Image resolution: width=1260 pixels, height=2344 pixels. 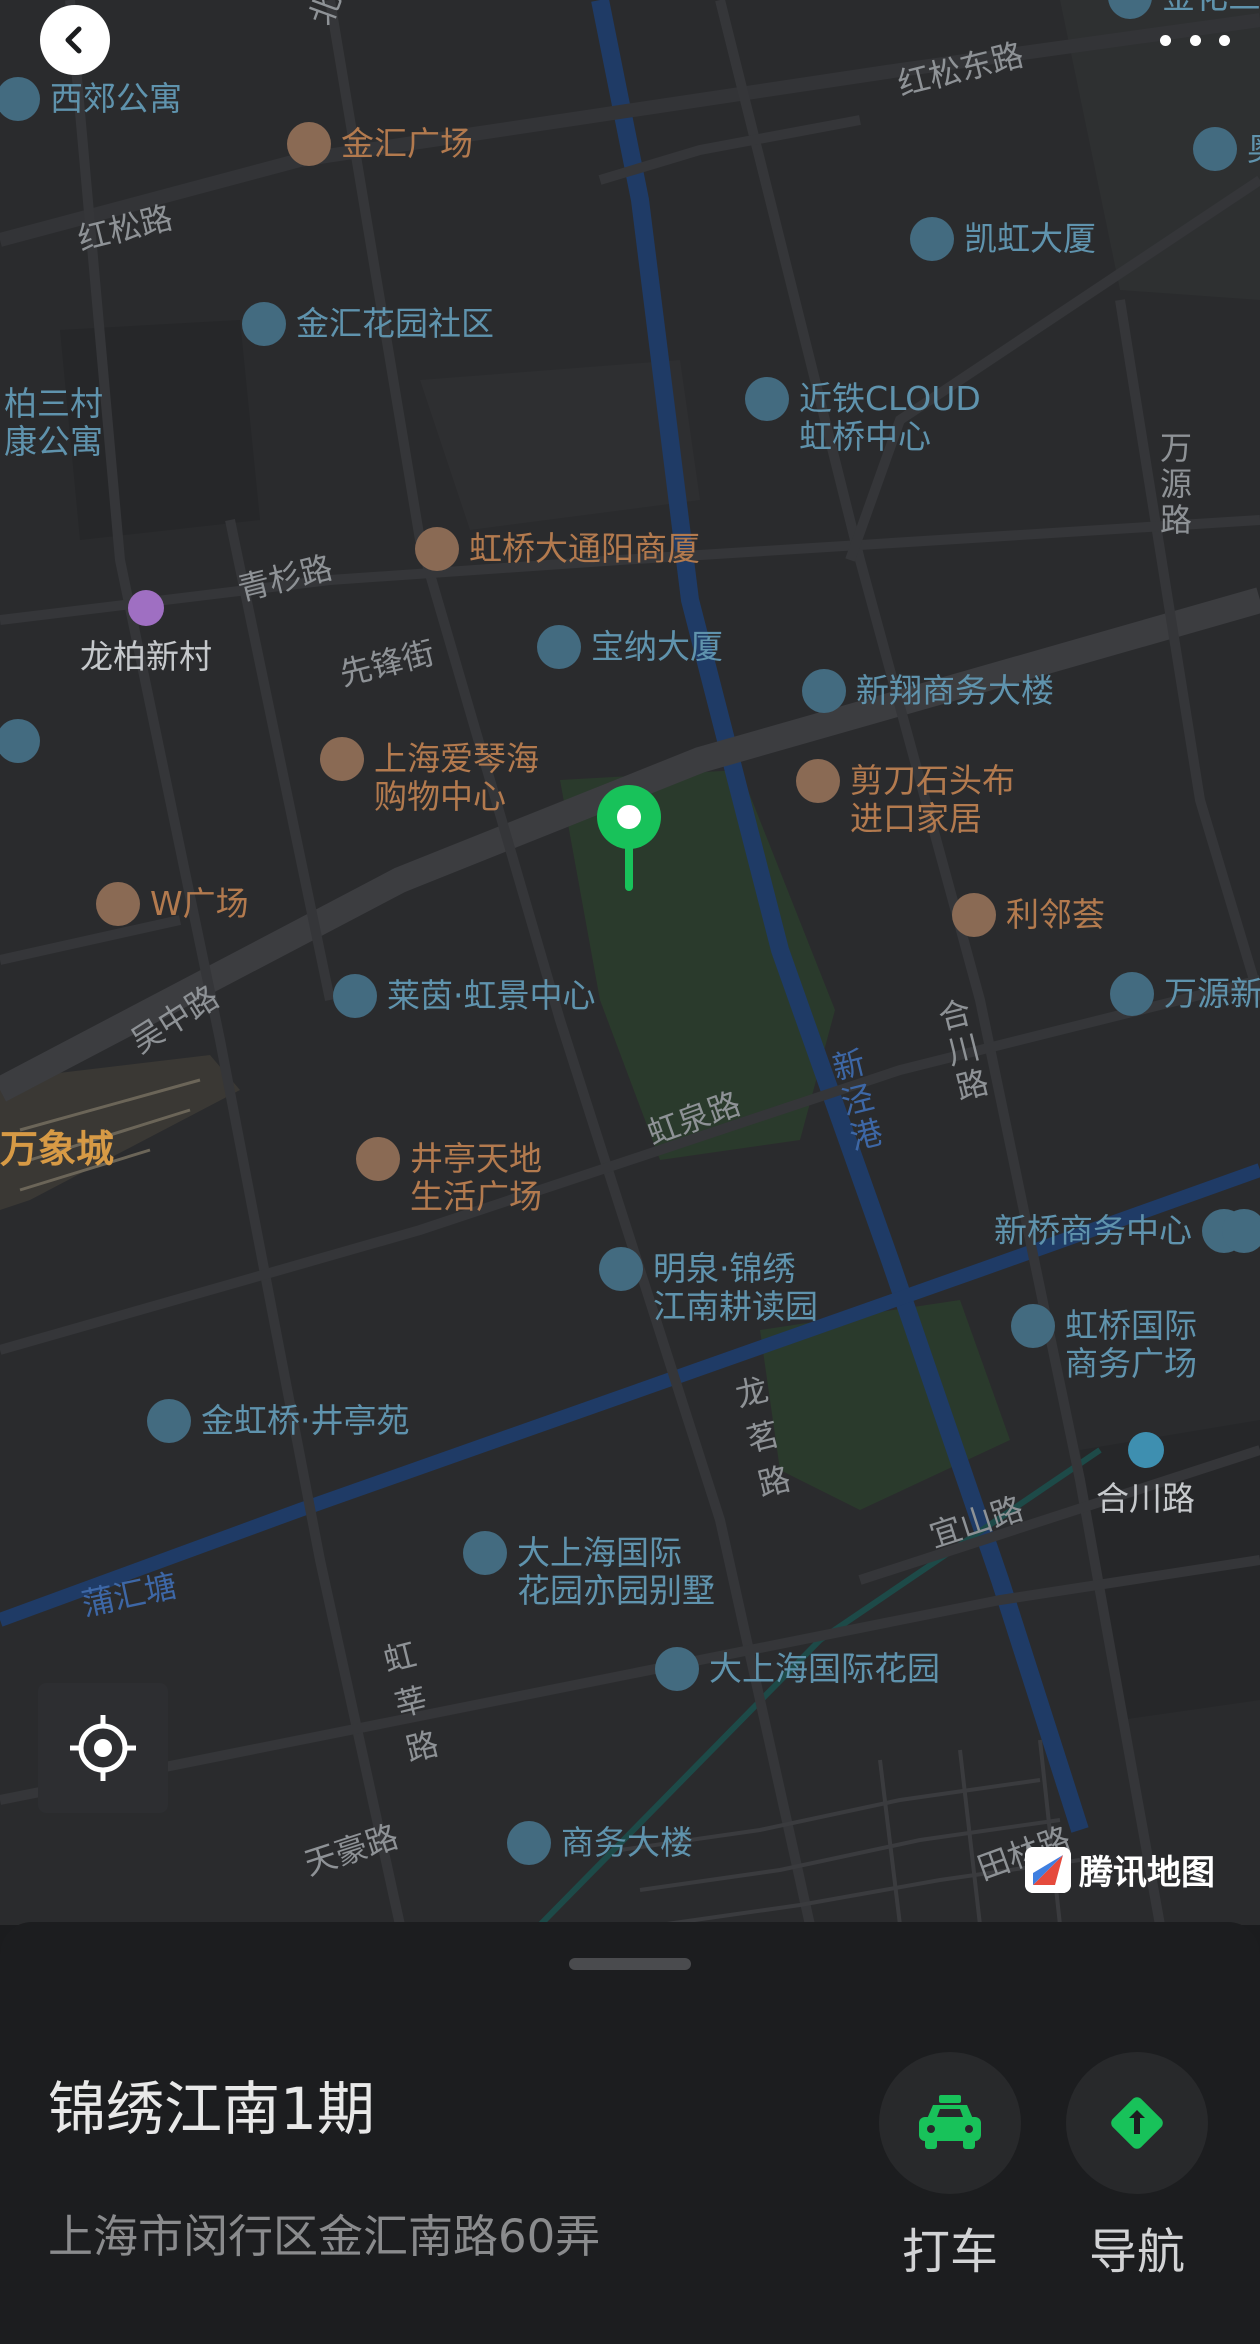 I want to click on navigation-label: 导航, so click(x=1136, y=2252).